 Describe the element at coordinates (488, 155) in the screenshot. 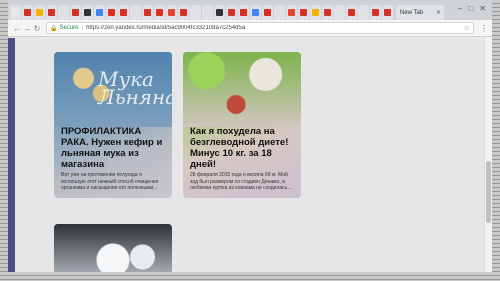

I see `vertical-scrollbar` at that location.